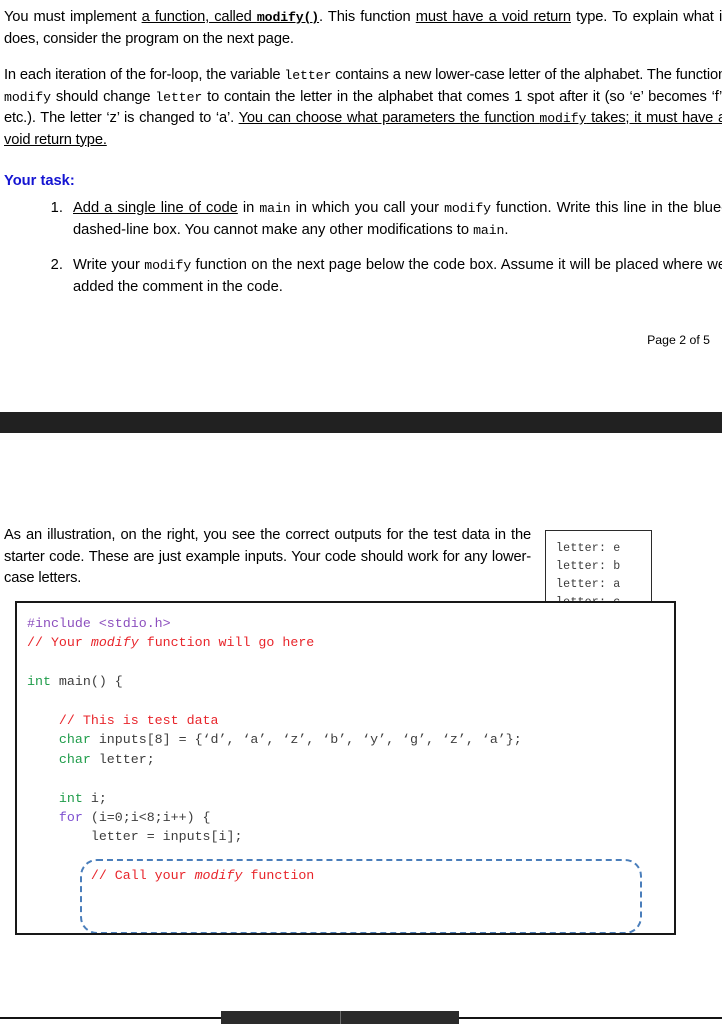 The image size is (722, 1024). Describe the element at coordinates (340, 1017) in the screenshot. I see `bottom-scrollbar` at that location.